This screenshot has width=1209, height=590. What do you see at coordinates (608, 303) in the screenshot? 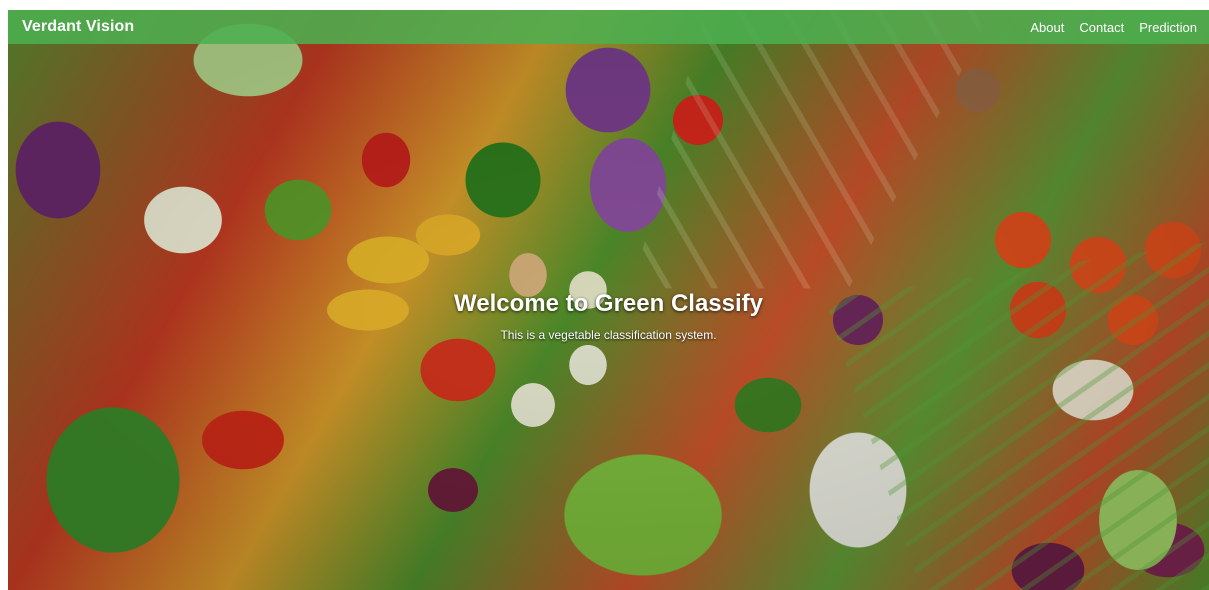
I see `hero-title: Welcome to Green Classify` at bounding box center [608, 303].